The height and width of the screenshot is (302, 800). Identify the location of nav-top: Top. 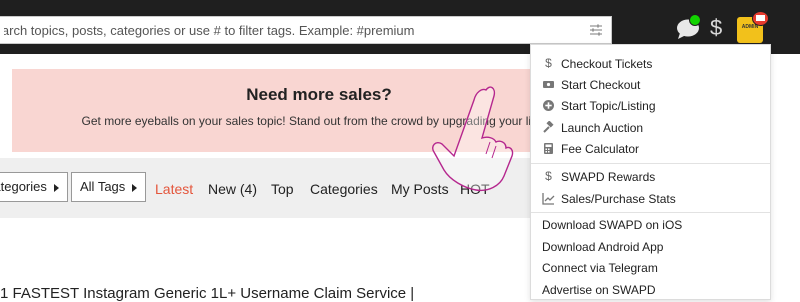
(282, 189).